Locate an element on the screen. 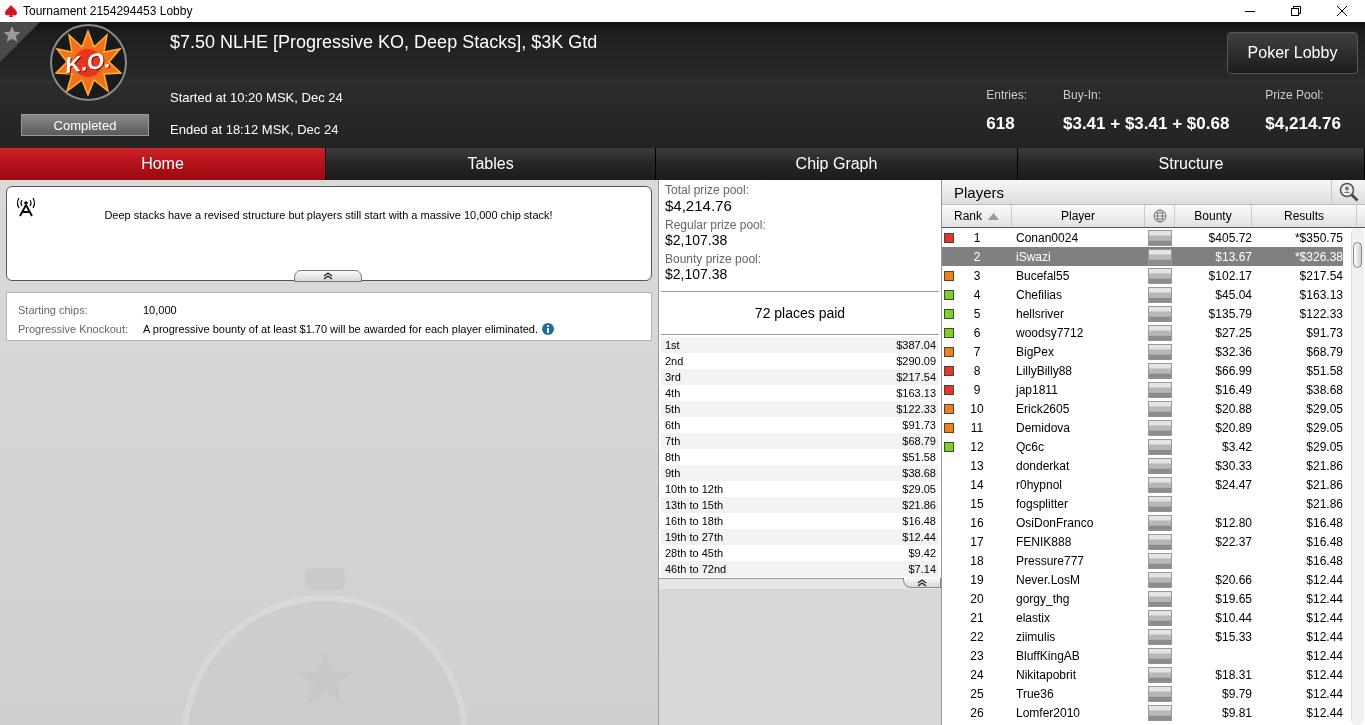  status-ribbon: Completed is located at coordinates (85, 125).